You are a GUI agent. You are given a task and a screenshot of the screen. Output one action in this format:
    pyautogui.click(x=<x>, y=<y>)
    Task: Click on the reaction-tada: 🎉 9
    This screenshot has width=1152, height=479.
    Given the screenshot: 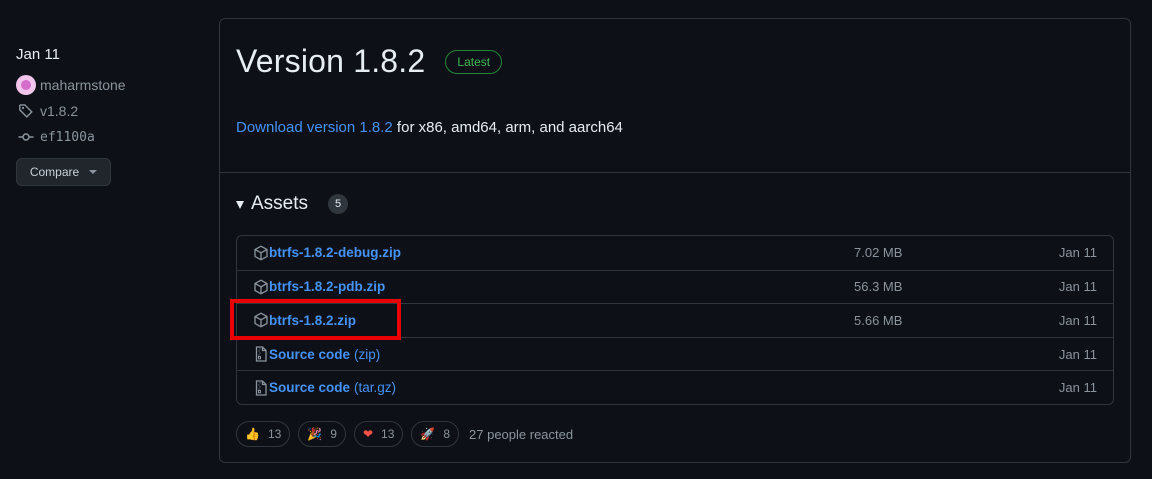 What is the action you would take?
    pyautogui.click(x=322, y=434)
    